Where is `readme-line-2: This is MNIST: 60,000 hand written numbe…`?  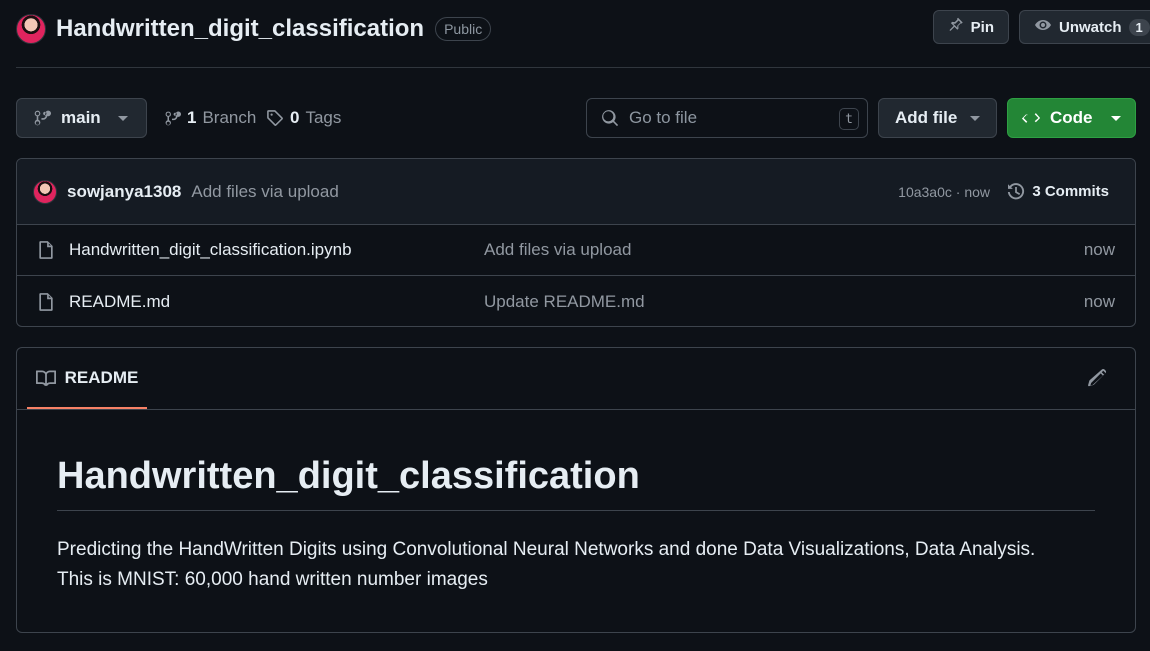
readme-line-2: This is MNIST: 60,000 hand written numbe… is located at coordinates (272, 579).